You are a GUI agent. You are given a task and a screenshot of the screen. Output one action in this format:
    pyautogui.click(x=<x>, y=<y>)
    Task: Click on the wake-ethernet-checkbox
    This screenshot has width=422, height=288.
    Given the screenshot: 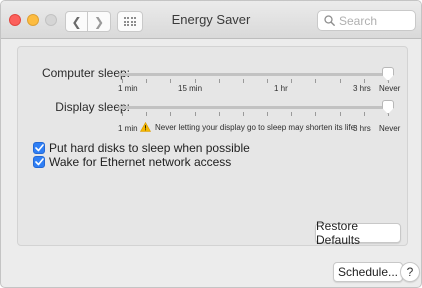 What is the action you would take?
    pyautogui.click(x=39, y=162)
    